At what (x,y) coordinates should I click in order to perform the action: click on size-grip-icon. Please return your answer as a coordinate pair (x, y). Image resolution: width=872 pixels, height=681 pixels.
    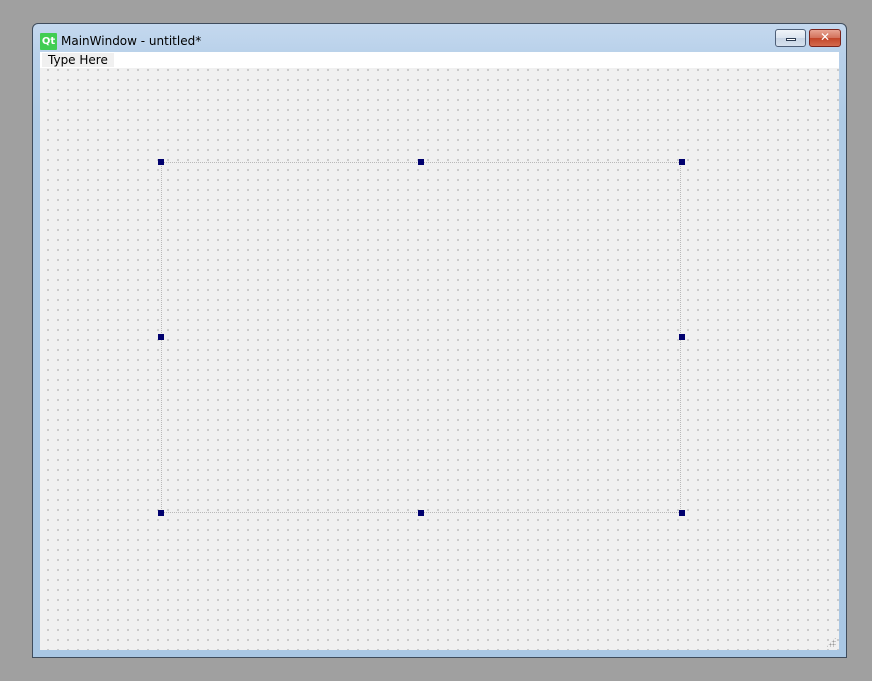
    Looking at the image, I should click on (831, 642).